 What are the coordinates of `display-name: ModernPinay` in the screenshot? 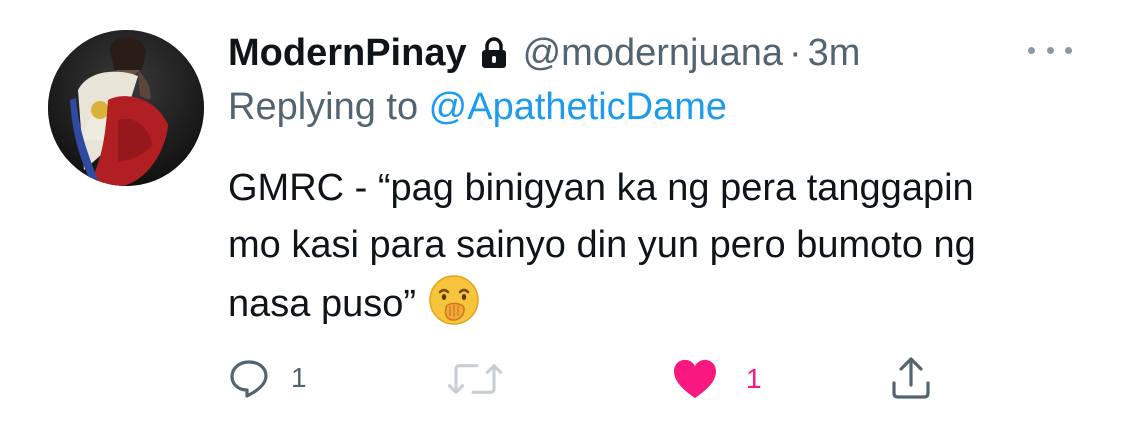 It's located at (347, 53).